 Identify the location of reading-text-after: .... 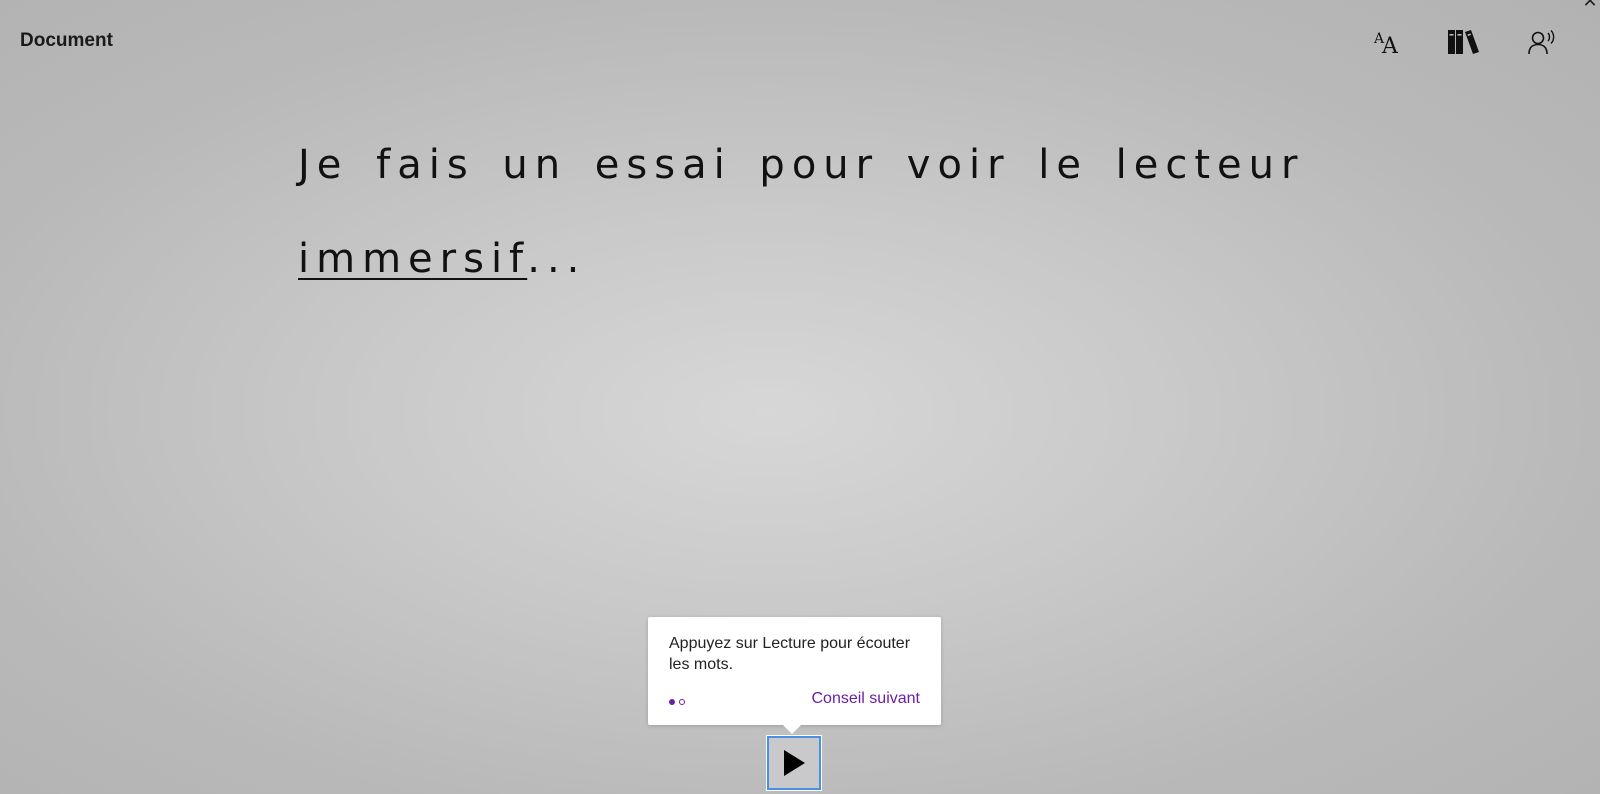
(557, 259).